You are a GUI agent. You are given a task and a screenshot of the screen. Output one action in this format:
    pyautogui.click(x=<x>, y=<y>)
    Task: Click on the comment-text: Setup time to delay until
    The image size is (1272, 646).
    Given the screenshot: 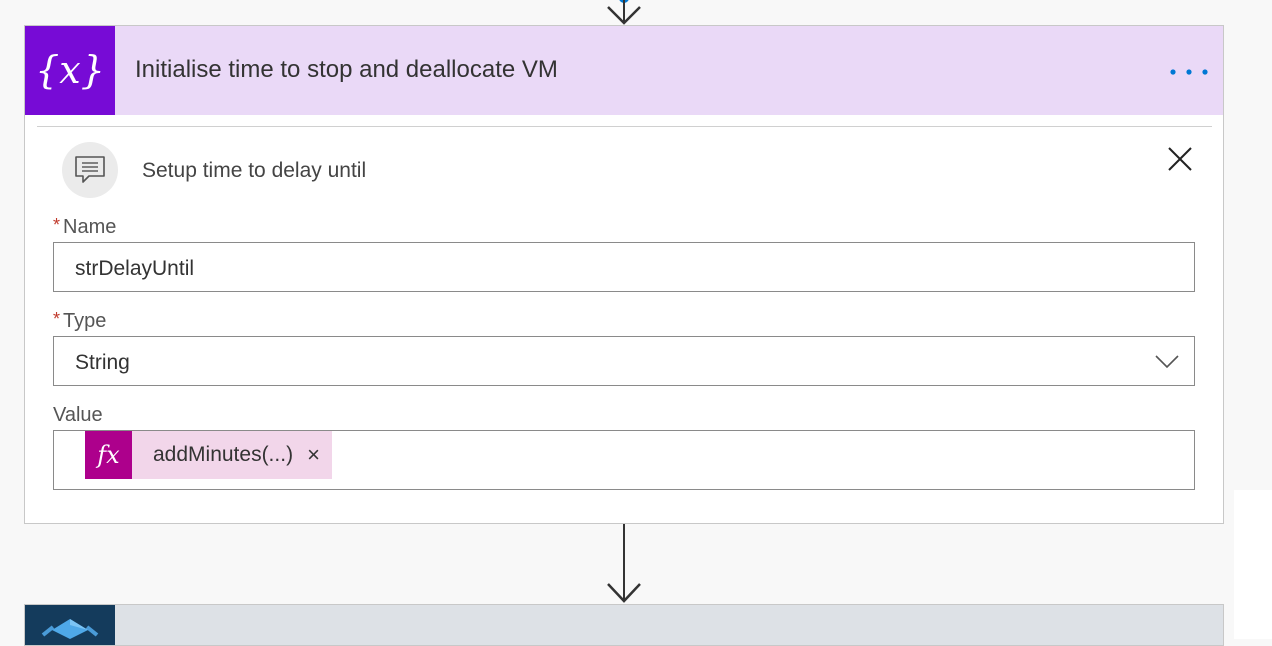 What is the action you would take?
    pyautogui.click(x=254, y=171)
    